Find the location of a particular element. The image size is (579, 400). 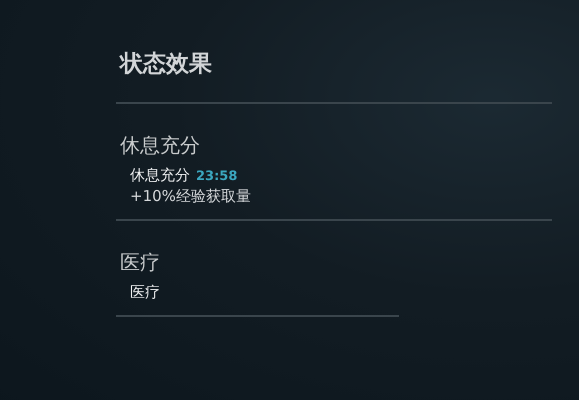

section-heading: 医疗 is located at coordinates (140, 261).